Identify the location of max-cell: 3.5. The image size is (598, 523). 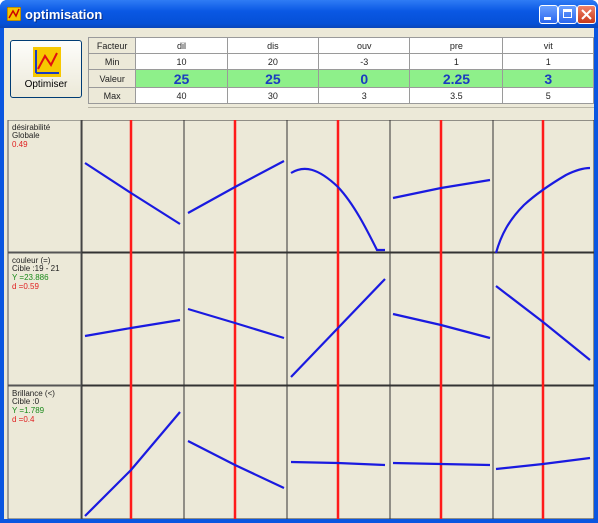
(456, 95).